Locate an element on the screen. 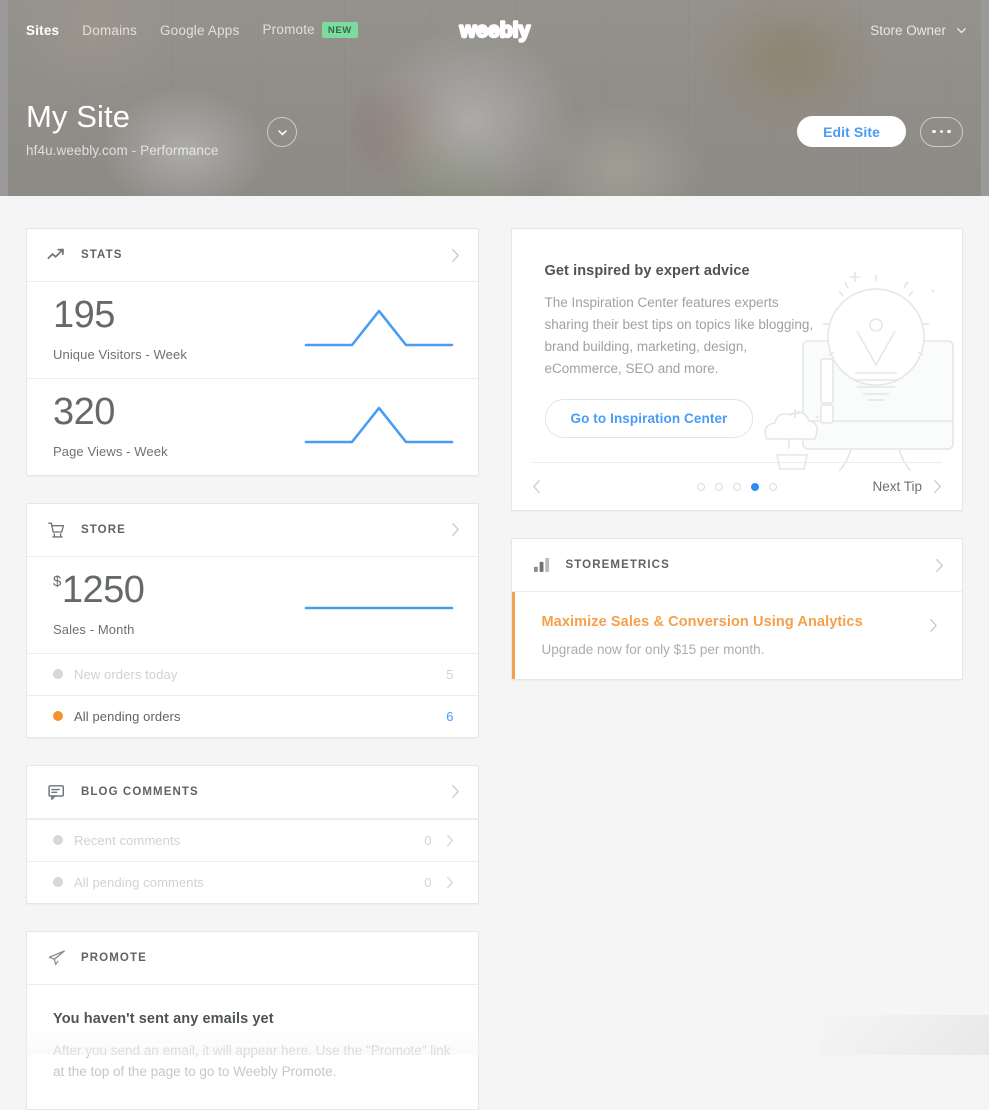 The width and height of the screenshot is (989, 1110). stats-label: Page Views - Week is located at coordinates (110, 451).